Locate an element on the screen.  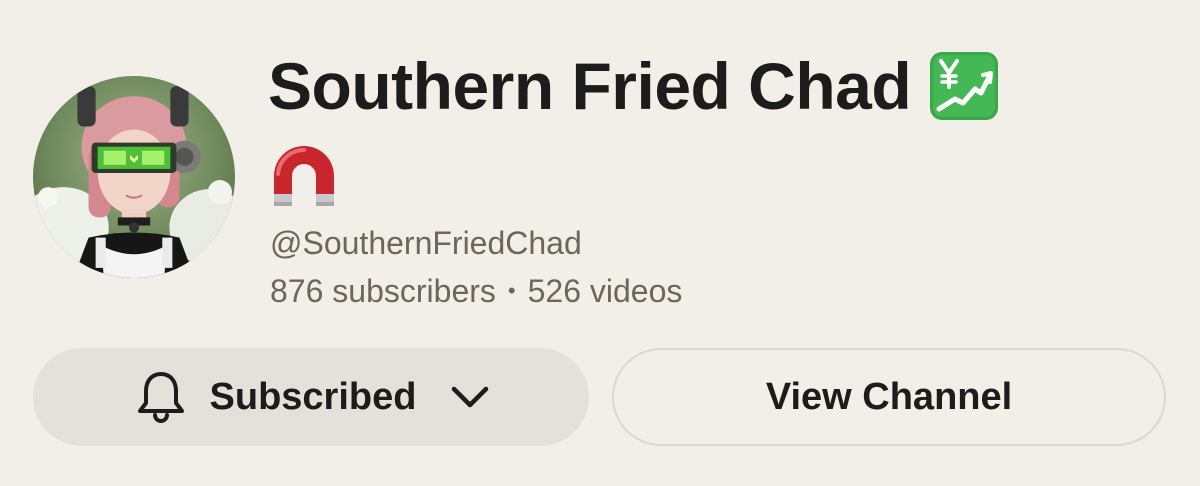
channel-stats: 876 subscribers • 526 videos is located at coordinates (476, 291).